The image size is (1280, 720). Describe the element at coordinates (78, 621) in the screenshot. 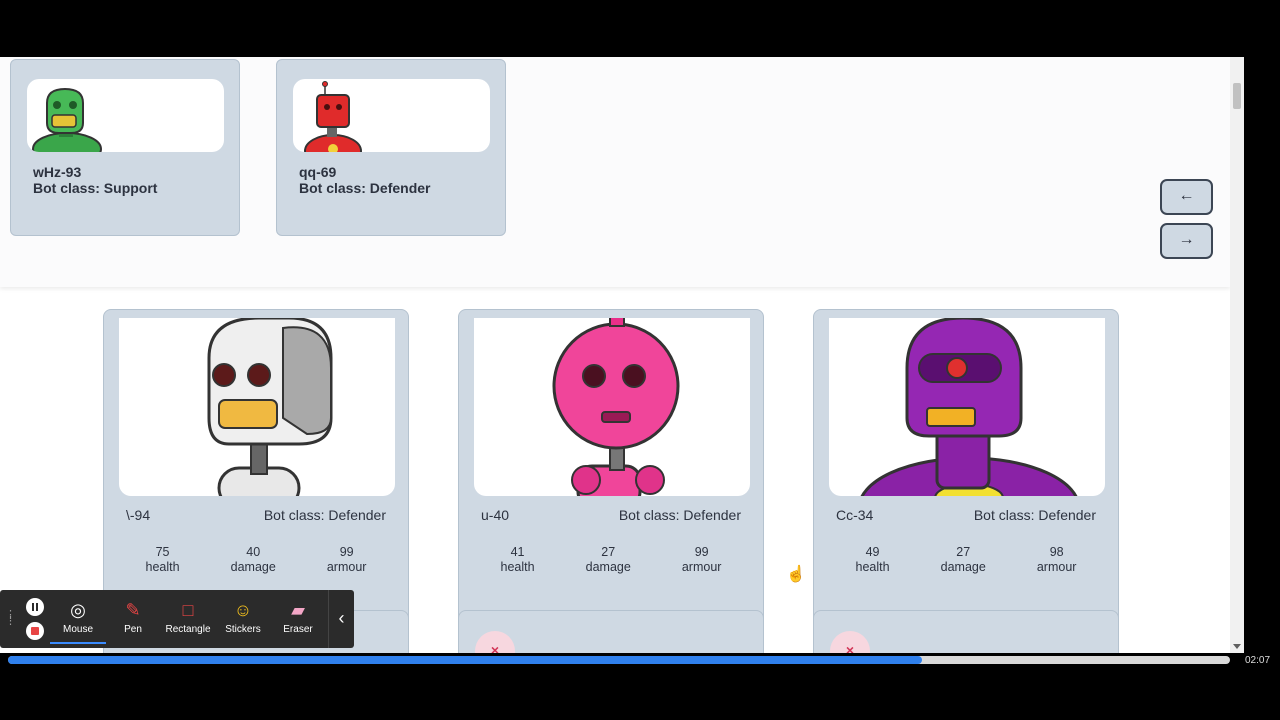

I see `mouse-tool: ◎ Mouse` at that location.